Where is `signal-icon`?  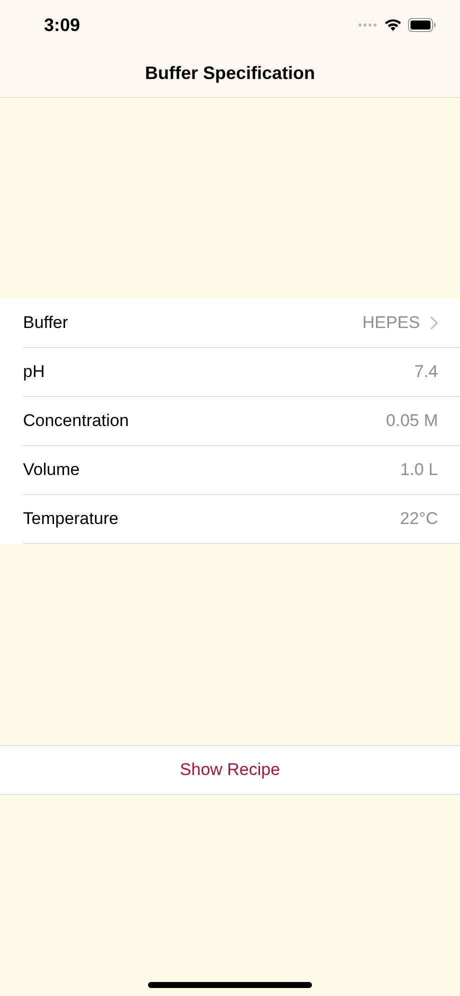 signal-icon is located at coordinates (368, 25).